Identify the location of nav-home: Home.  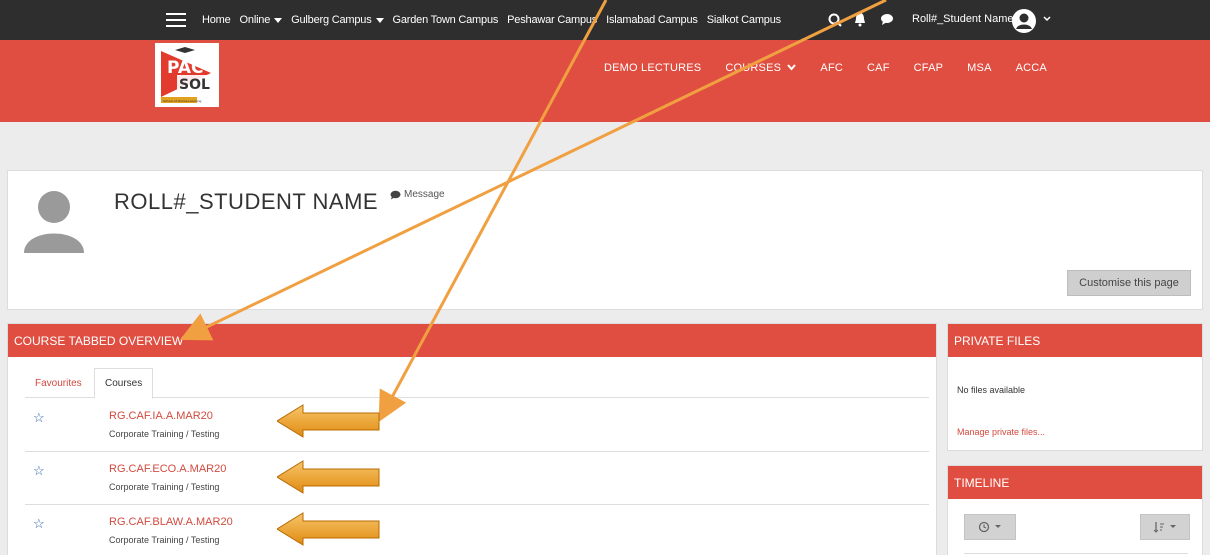
(216, 20).